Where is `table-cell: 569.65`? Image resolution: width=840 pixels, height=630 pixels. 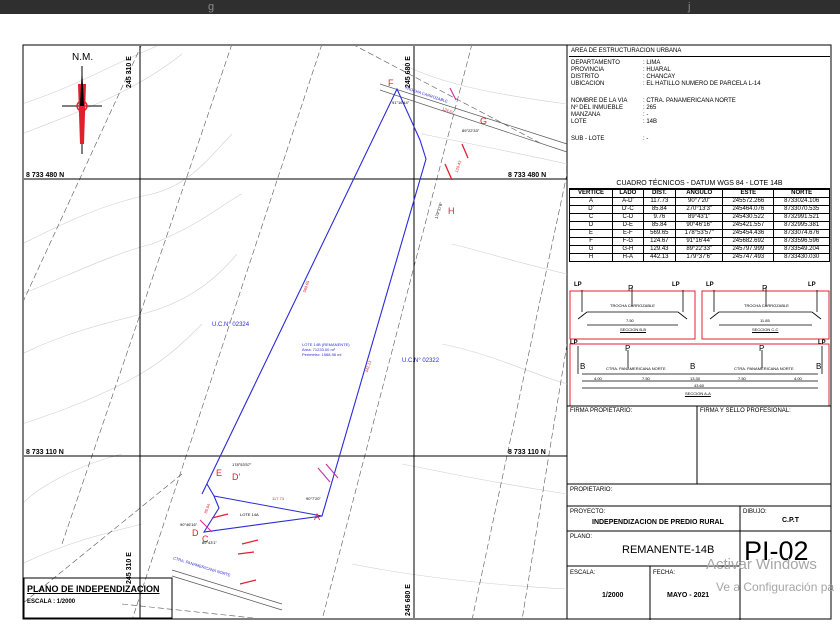 table-cell: 569.65 is located at coordinates (659, 233).